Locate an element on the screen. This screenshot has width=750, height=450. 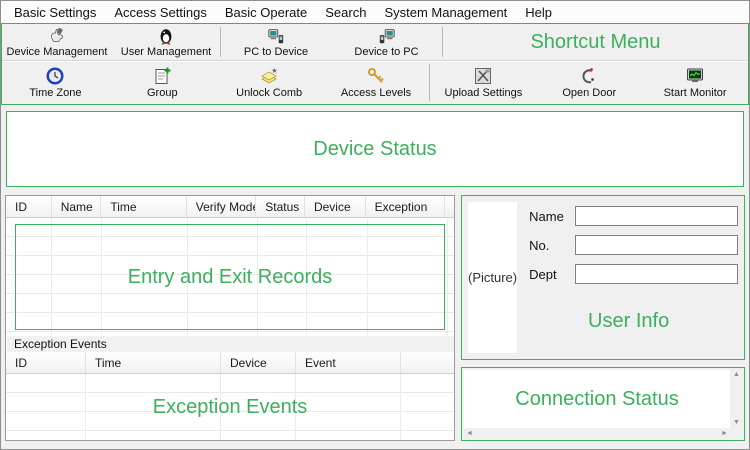
user-picture-placeholder: (Picture) is located at coordinates (493, 277).